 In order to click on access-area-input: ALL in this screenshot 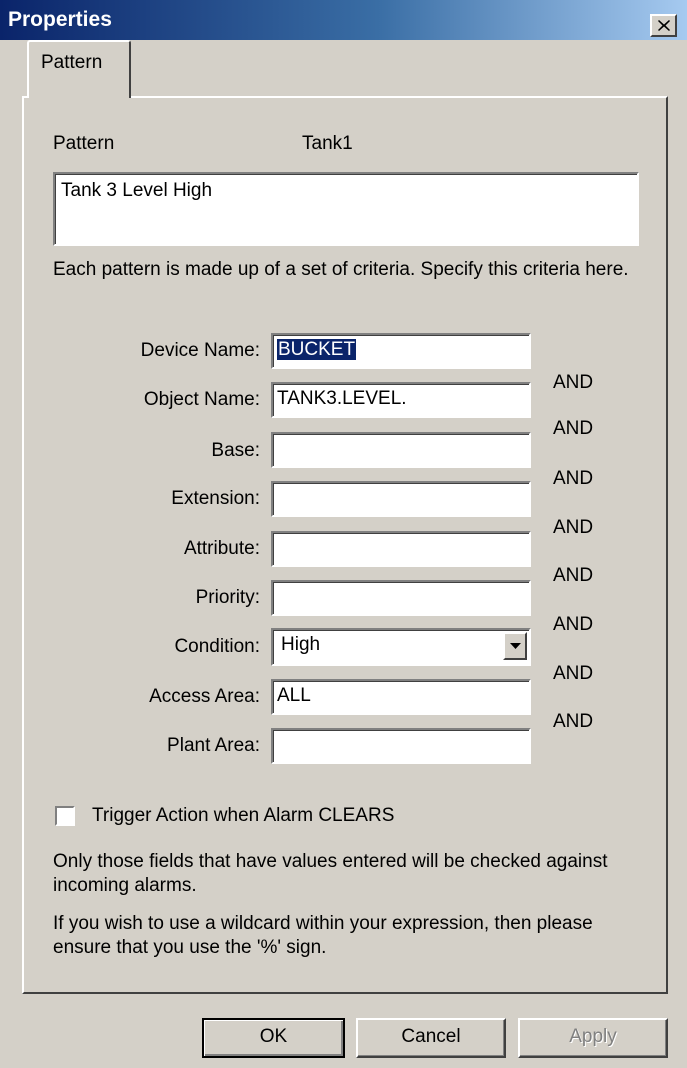, I will do `click(401, 697)`.